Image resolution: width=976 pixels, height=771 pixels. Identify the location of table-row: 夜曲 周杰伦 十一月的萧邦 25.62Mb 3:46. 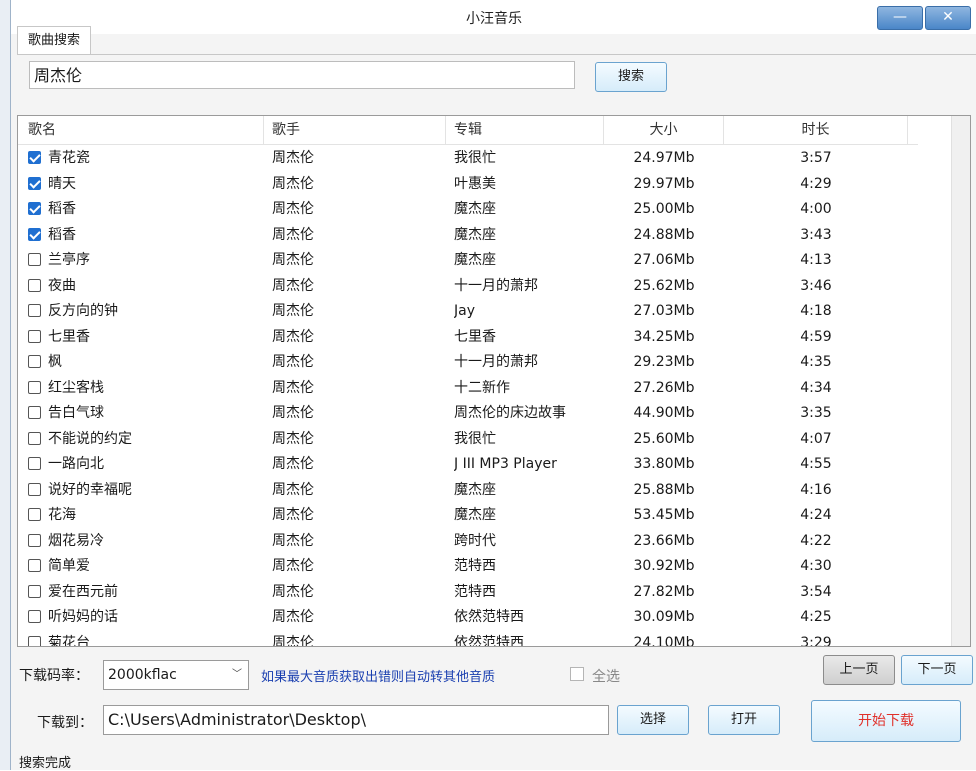
(468, 286).